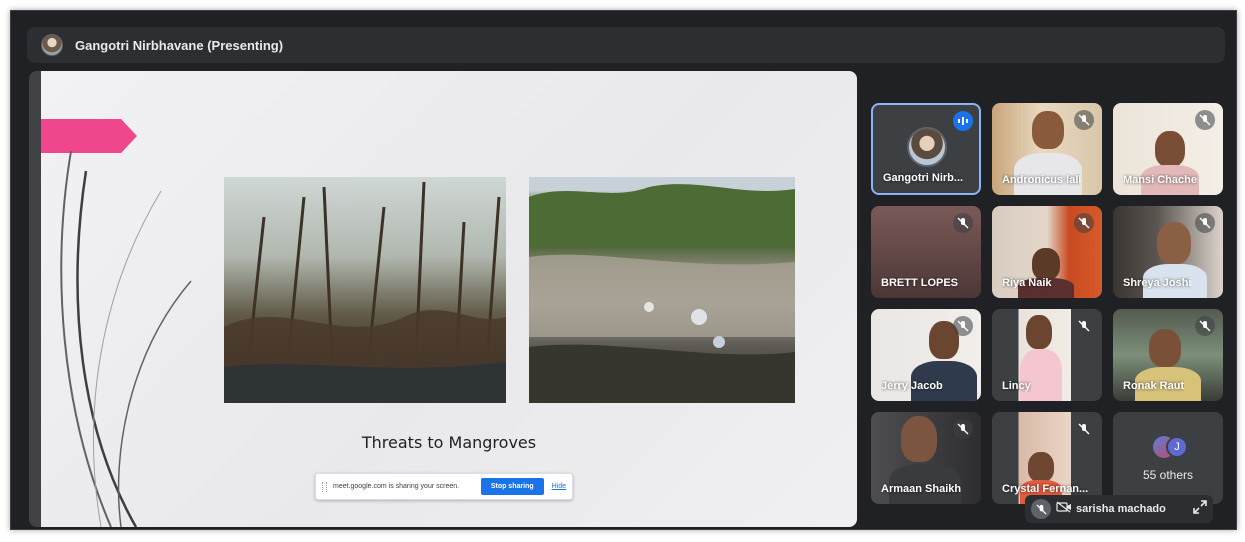 The image size is (1245, 542). I want to click on participant-tile-jerry: Jerry Jacob, so click(926, 355).